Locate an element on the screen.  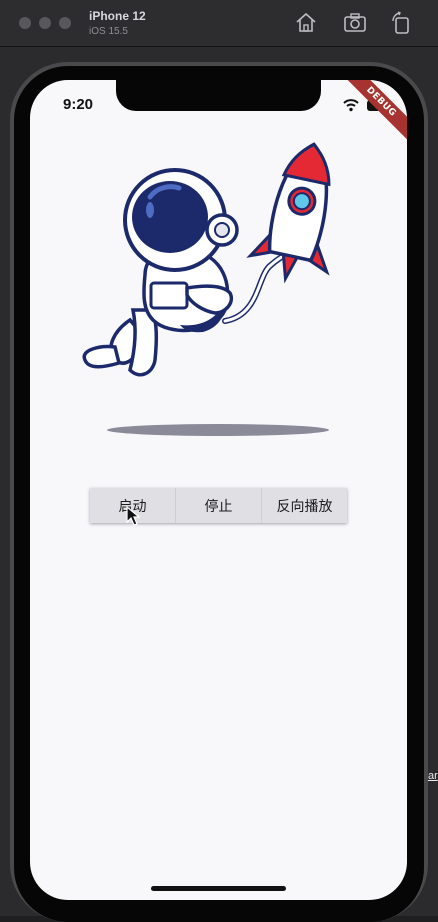
rotate-icon is located at coordinates (401, 23).